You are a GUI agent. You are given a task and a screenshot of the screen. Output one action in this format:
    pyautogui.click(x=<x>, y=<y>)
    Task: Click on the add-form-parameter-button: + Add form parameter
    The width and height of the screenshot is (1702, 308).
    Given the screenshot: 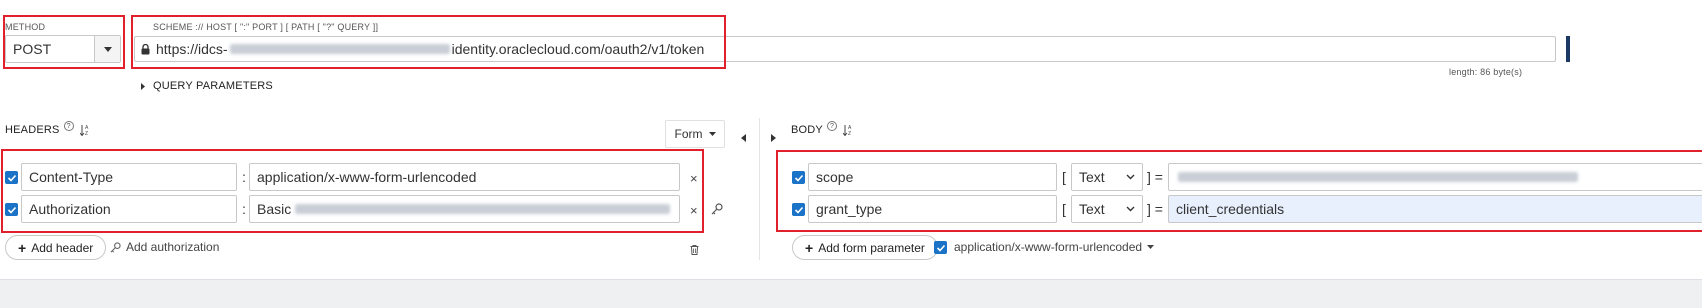 What is the action you would take?
    pyautogui.click(x=865, y=247)
    